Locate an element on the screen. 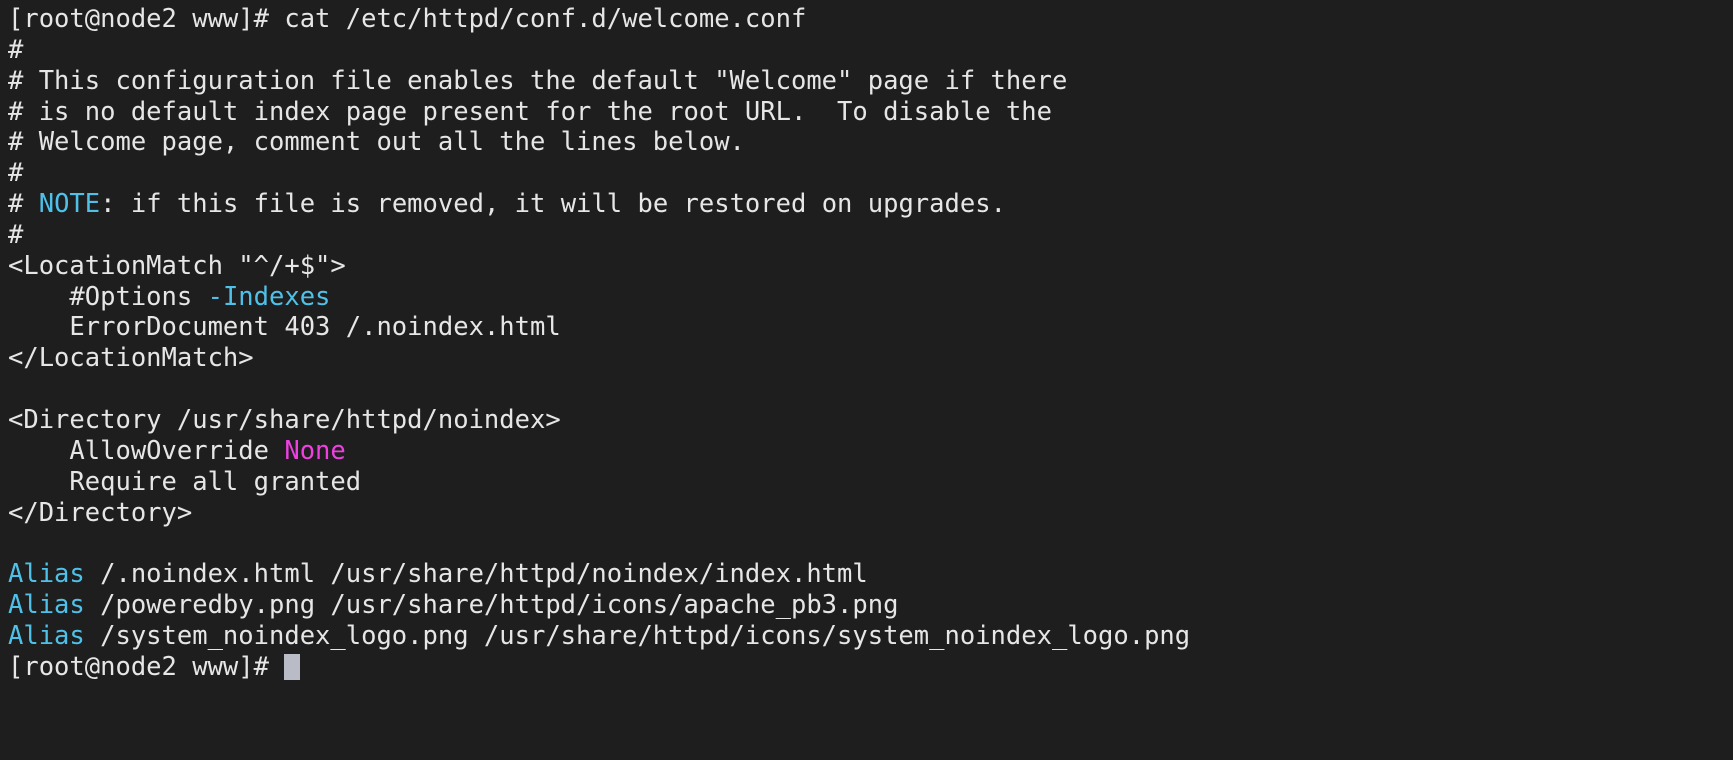 The width and height of the screenshot is (1733, 760). line-16-require-seg-0: Require all granted is located at coordinates (185, 481).